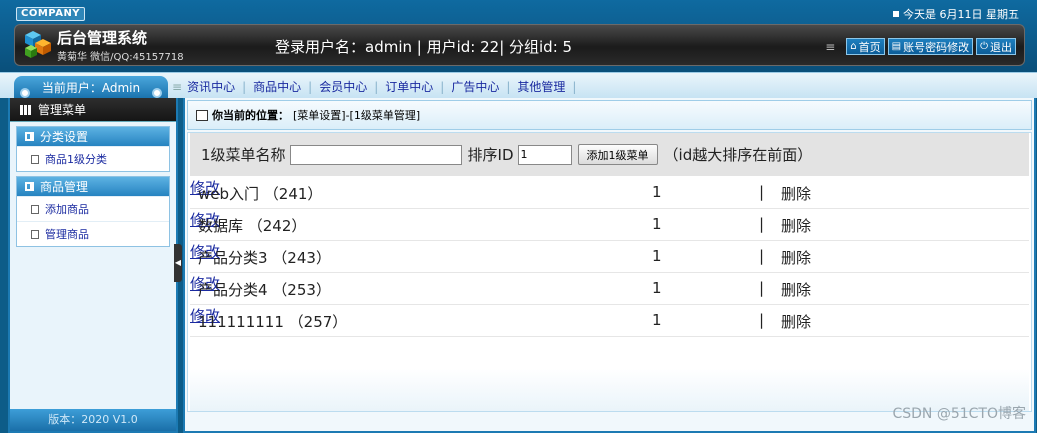 The height and width of the screenshot is (433, 1037). I want to click on power-icon: ⏻, so click(984, 46).